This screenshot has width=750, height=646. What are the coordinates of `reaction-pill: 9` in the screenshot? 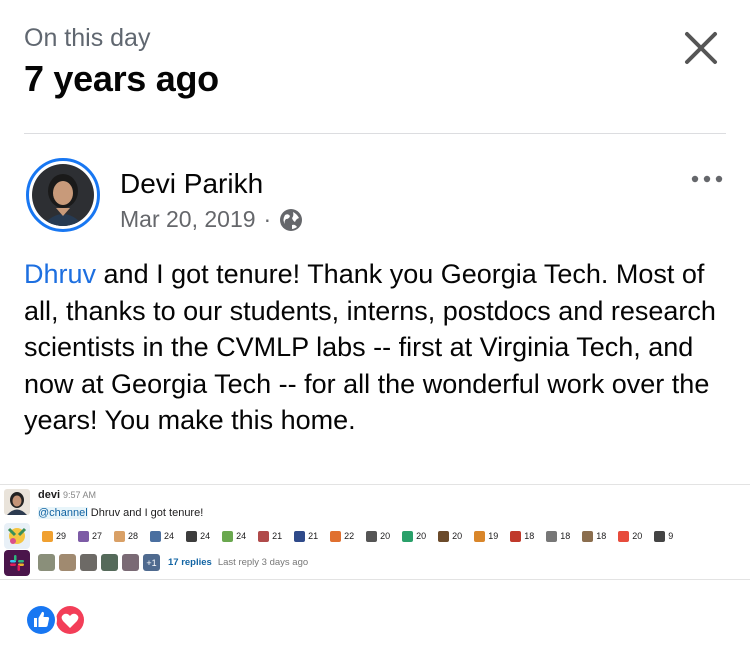 It's located at (663, 536).